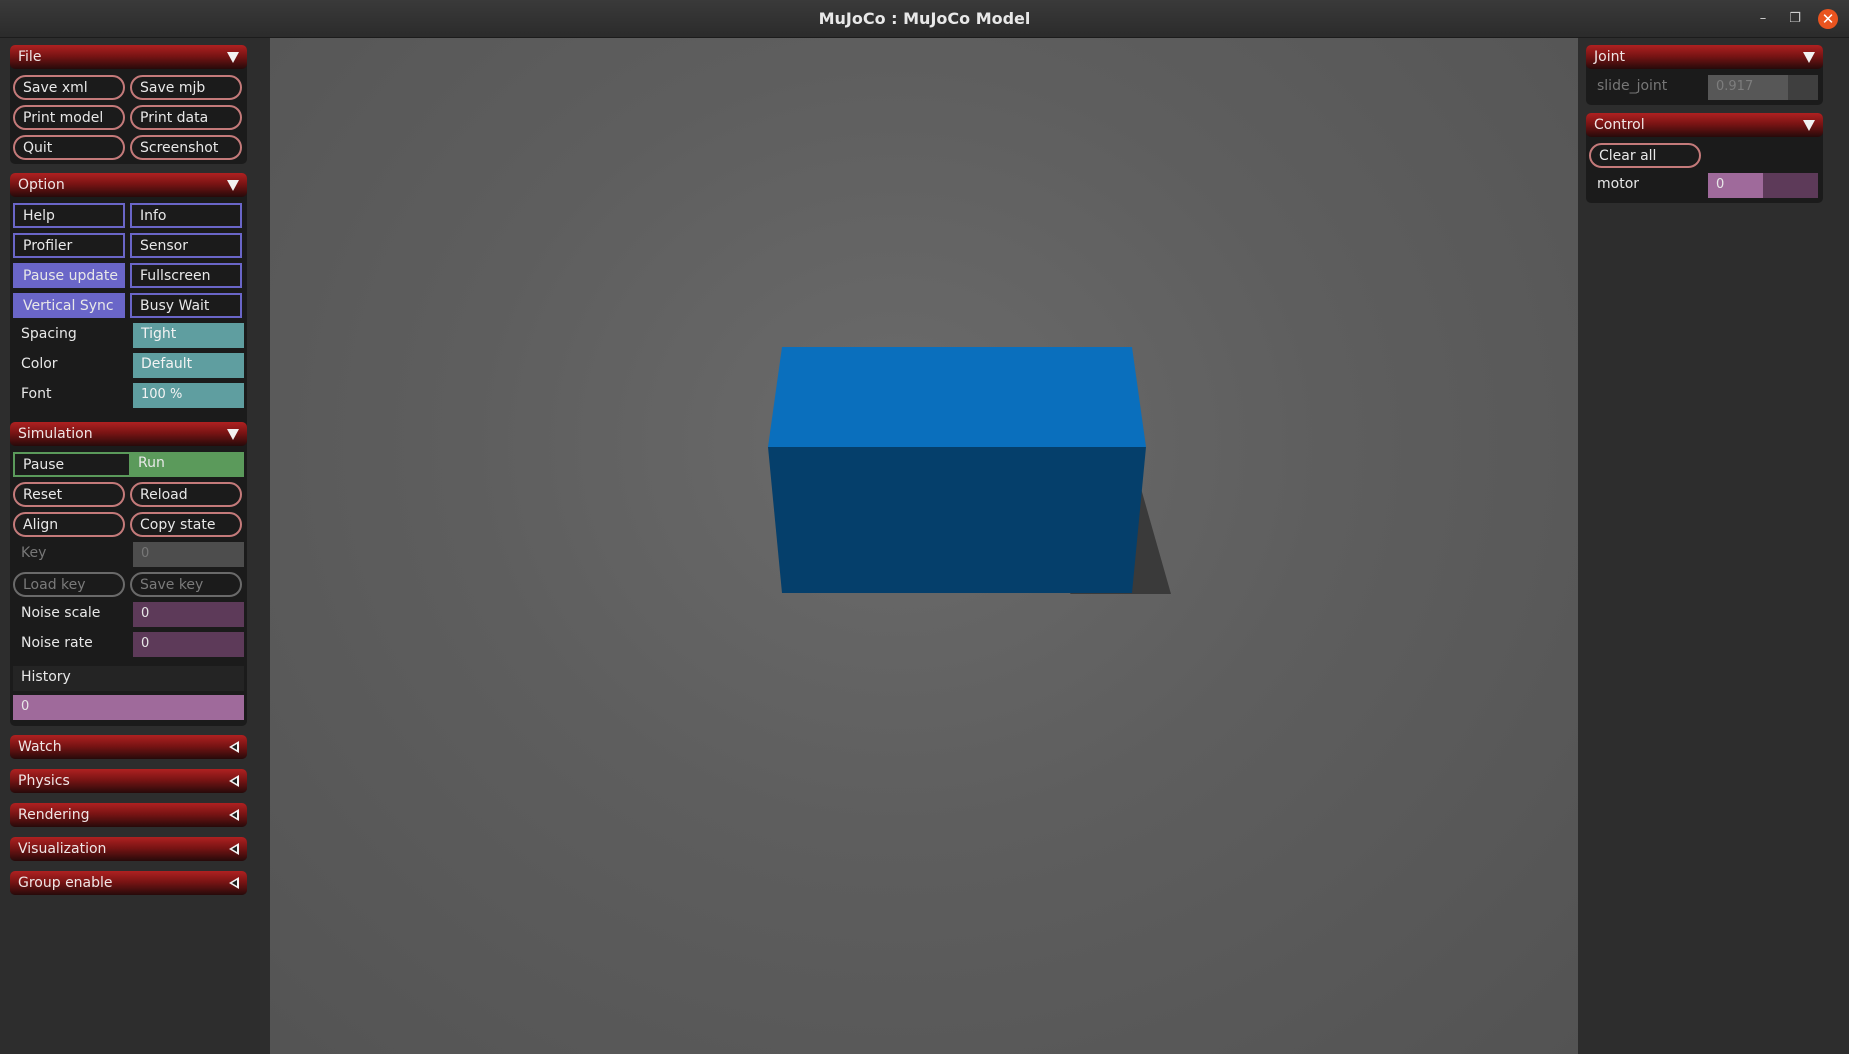 The width and height of the screenshot is (1849, 1054). Describe the element at coordinates (188, 614) in the screenshot. I see `noise-scale-input: 0` at that location.